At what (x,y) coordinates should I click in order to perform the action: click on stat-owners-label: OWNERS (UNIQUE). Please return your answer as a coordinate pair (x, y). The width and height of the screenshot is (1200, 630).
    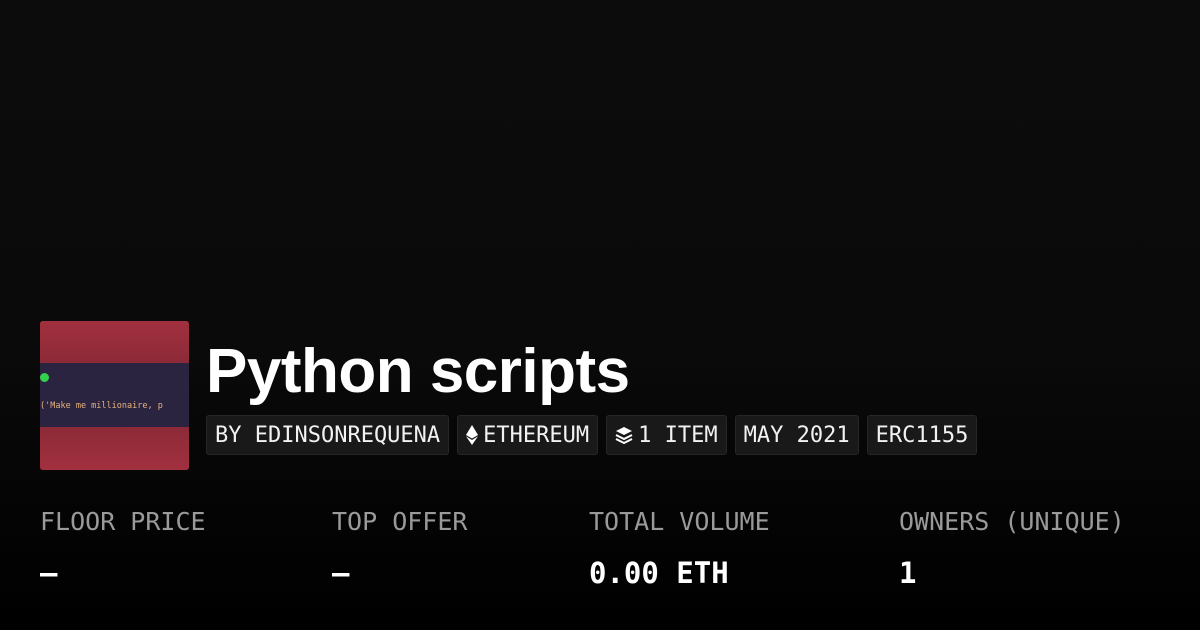
    Looking at the image, I should click on (1012, 521).